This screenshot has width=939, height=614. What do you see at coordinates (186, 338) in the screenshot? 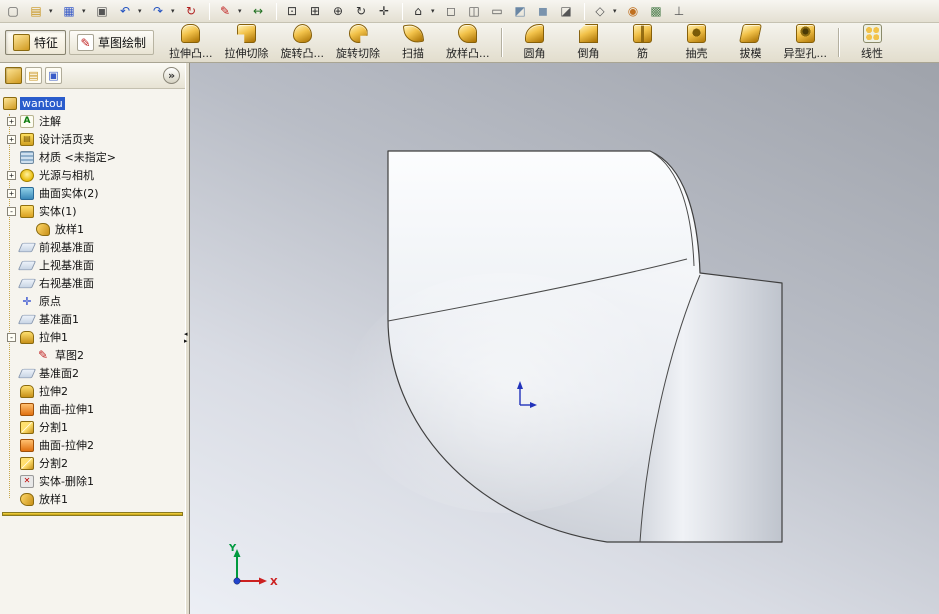
I see `splitter-collapse-icon: ◂ ▸` at bounding box center [186, 338].